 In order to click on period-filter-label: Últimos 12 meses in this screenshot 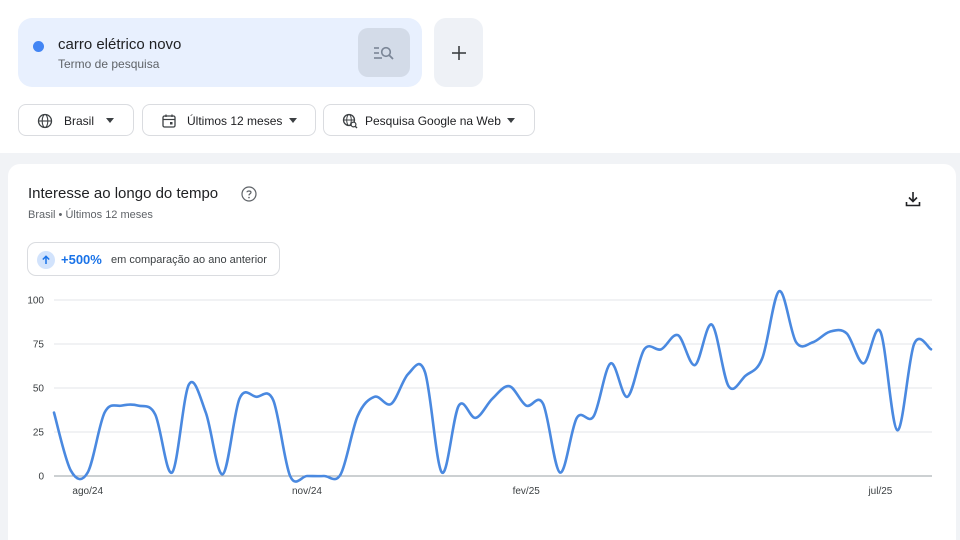, I will do `click(235, 121)`.